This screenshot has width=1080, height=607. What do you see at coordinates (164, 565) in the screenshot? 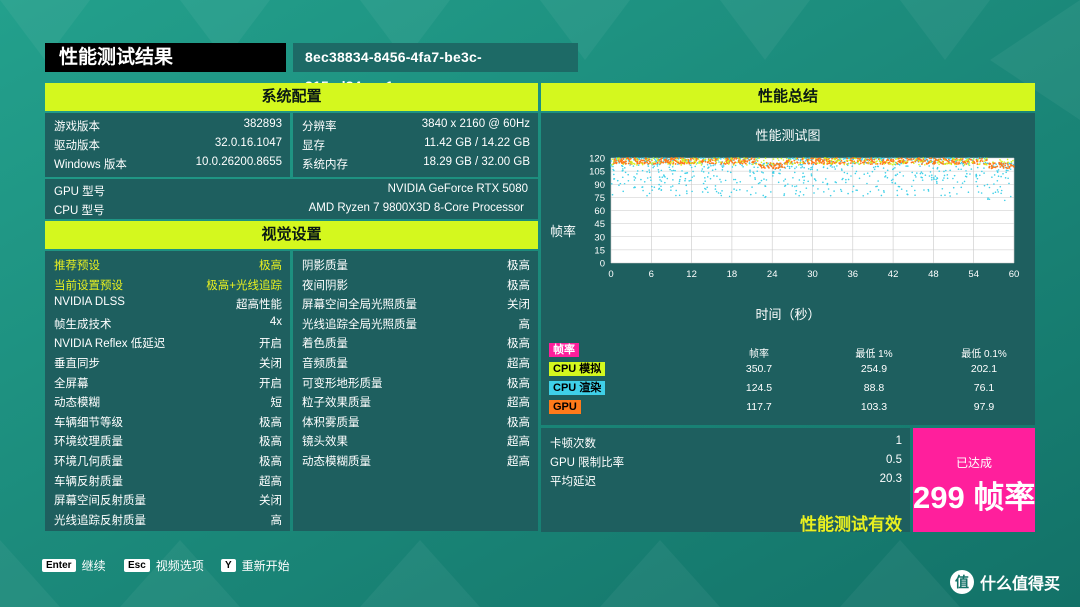
I see `video-options-button: Esc 视频选项` at bounding box center [164, 565].